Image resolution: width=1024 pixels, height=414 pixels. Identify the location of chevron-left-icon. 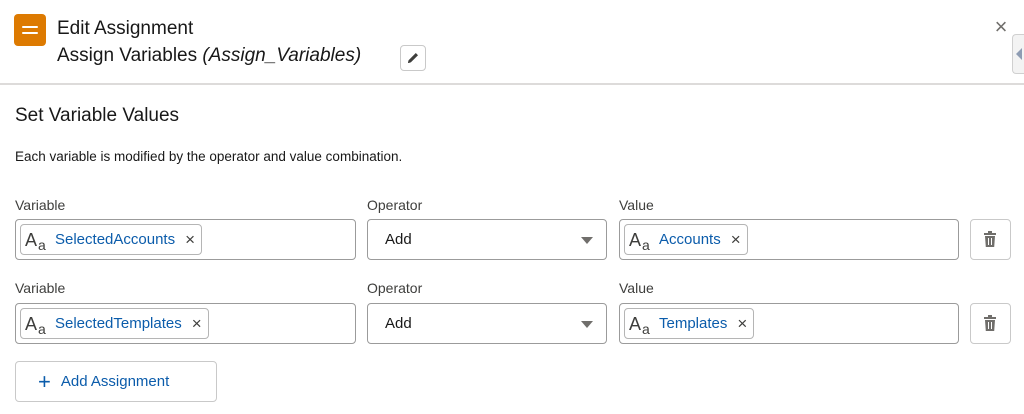
(1019, 54).